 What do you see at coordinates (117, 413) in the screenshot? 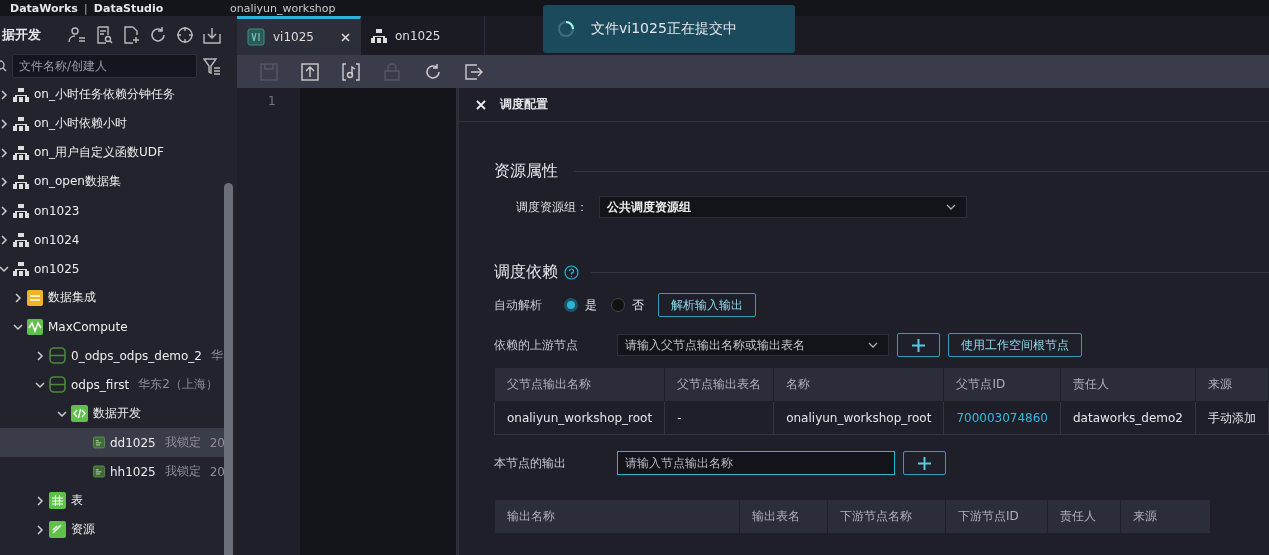
I see `tree-item-label: 数据开发` at bounding box center [117, 413].